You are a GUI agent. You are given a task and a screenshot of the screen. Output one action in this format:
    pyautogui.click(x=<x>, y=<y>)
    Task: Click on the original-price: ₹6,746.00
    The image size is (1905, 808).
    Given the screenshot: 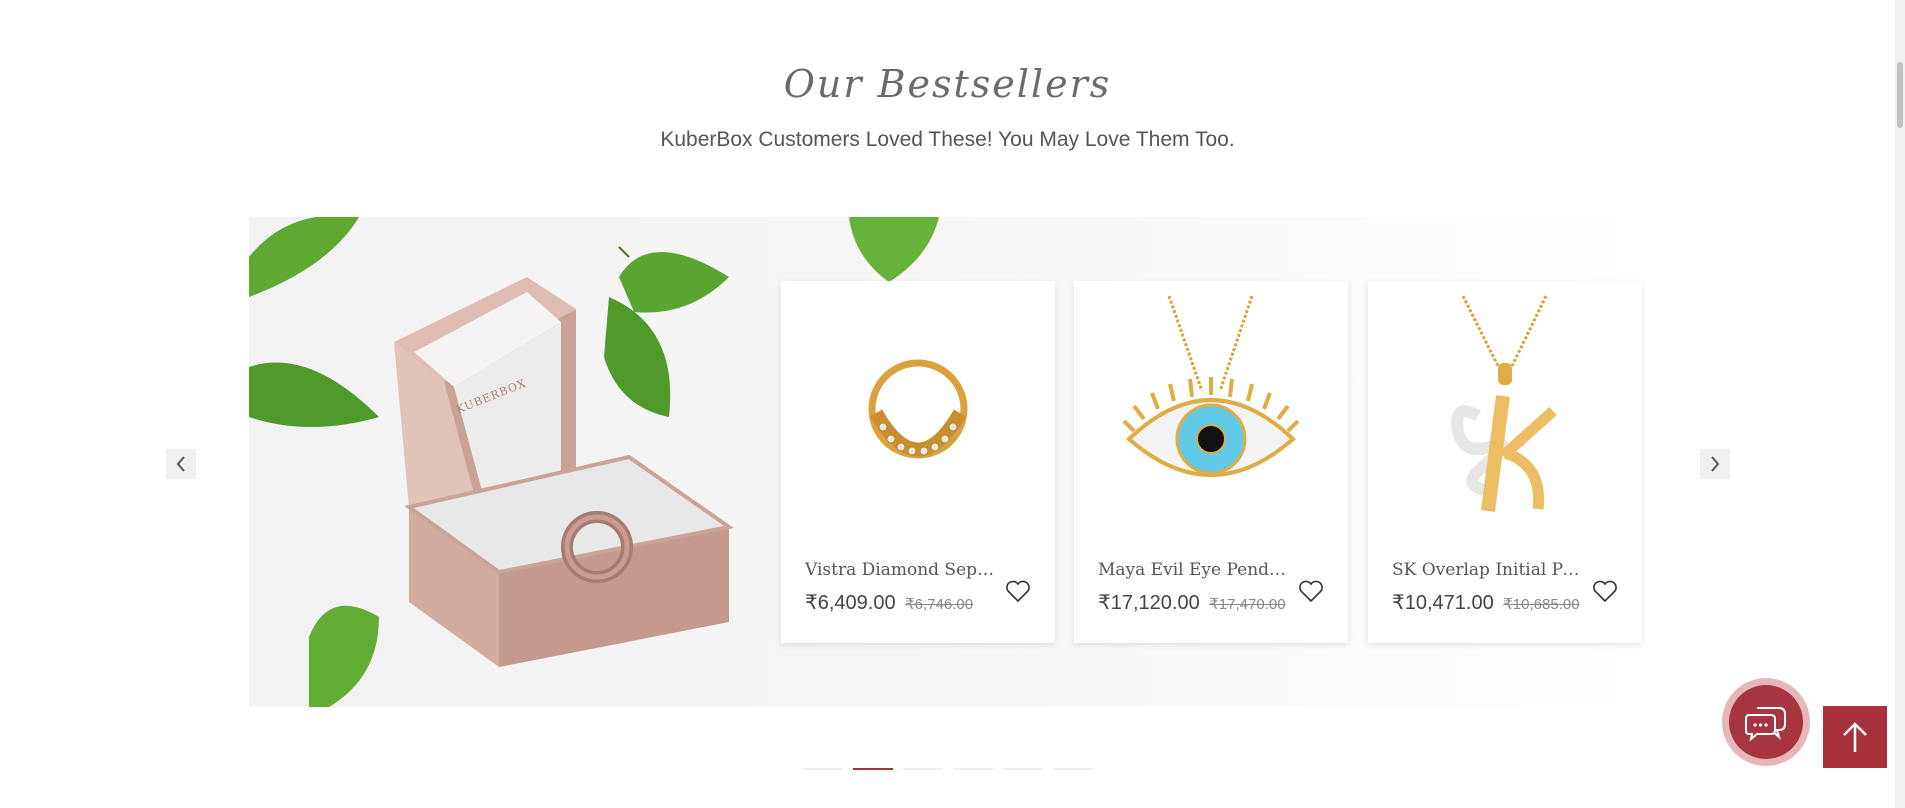 What is the action you would take?
    pyautogui.click(x=939, y=604)
    